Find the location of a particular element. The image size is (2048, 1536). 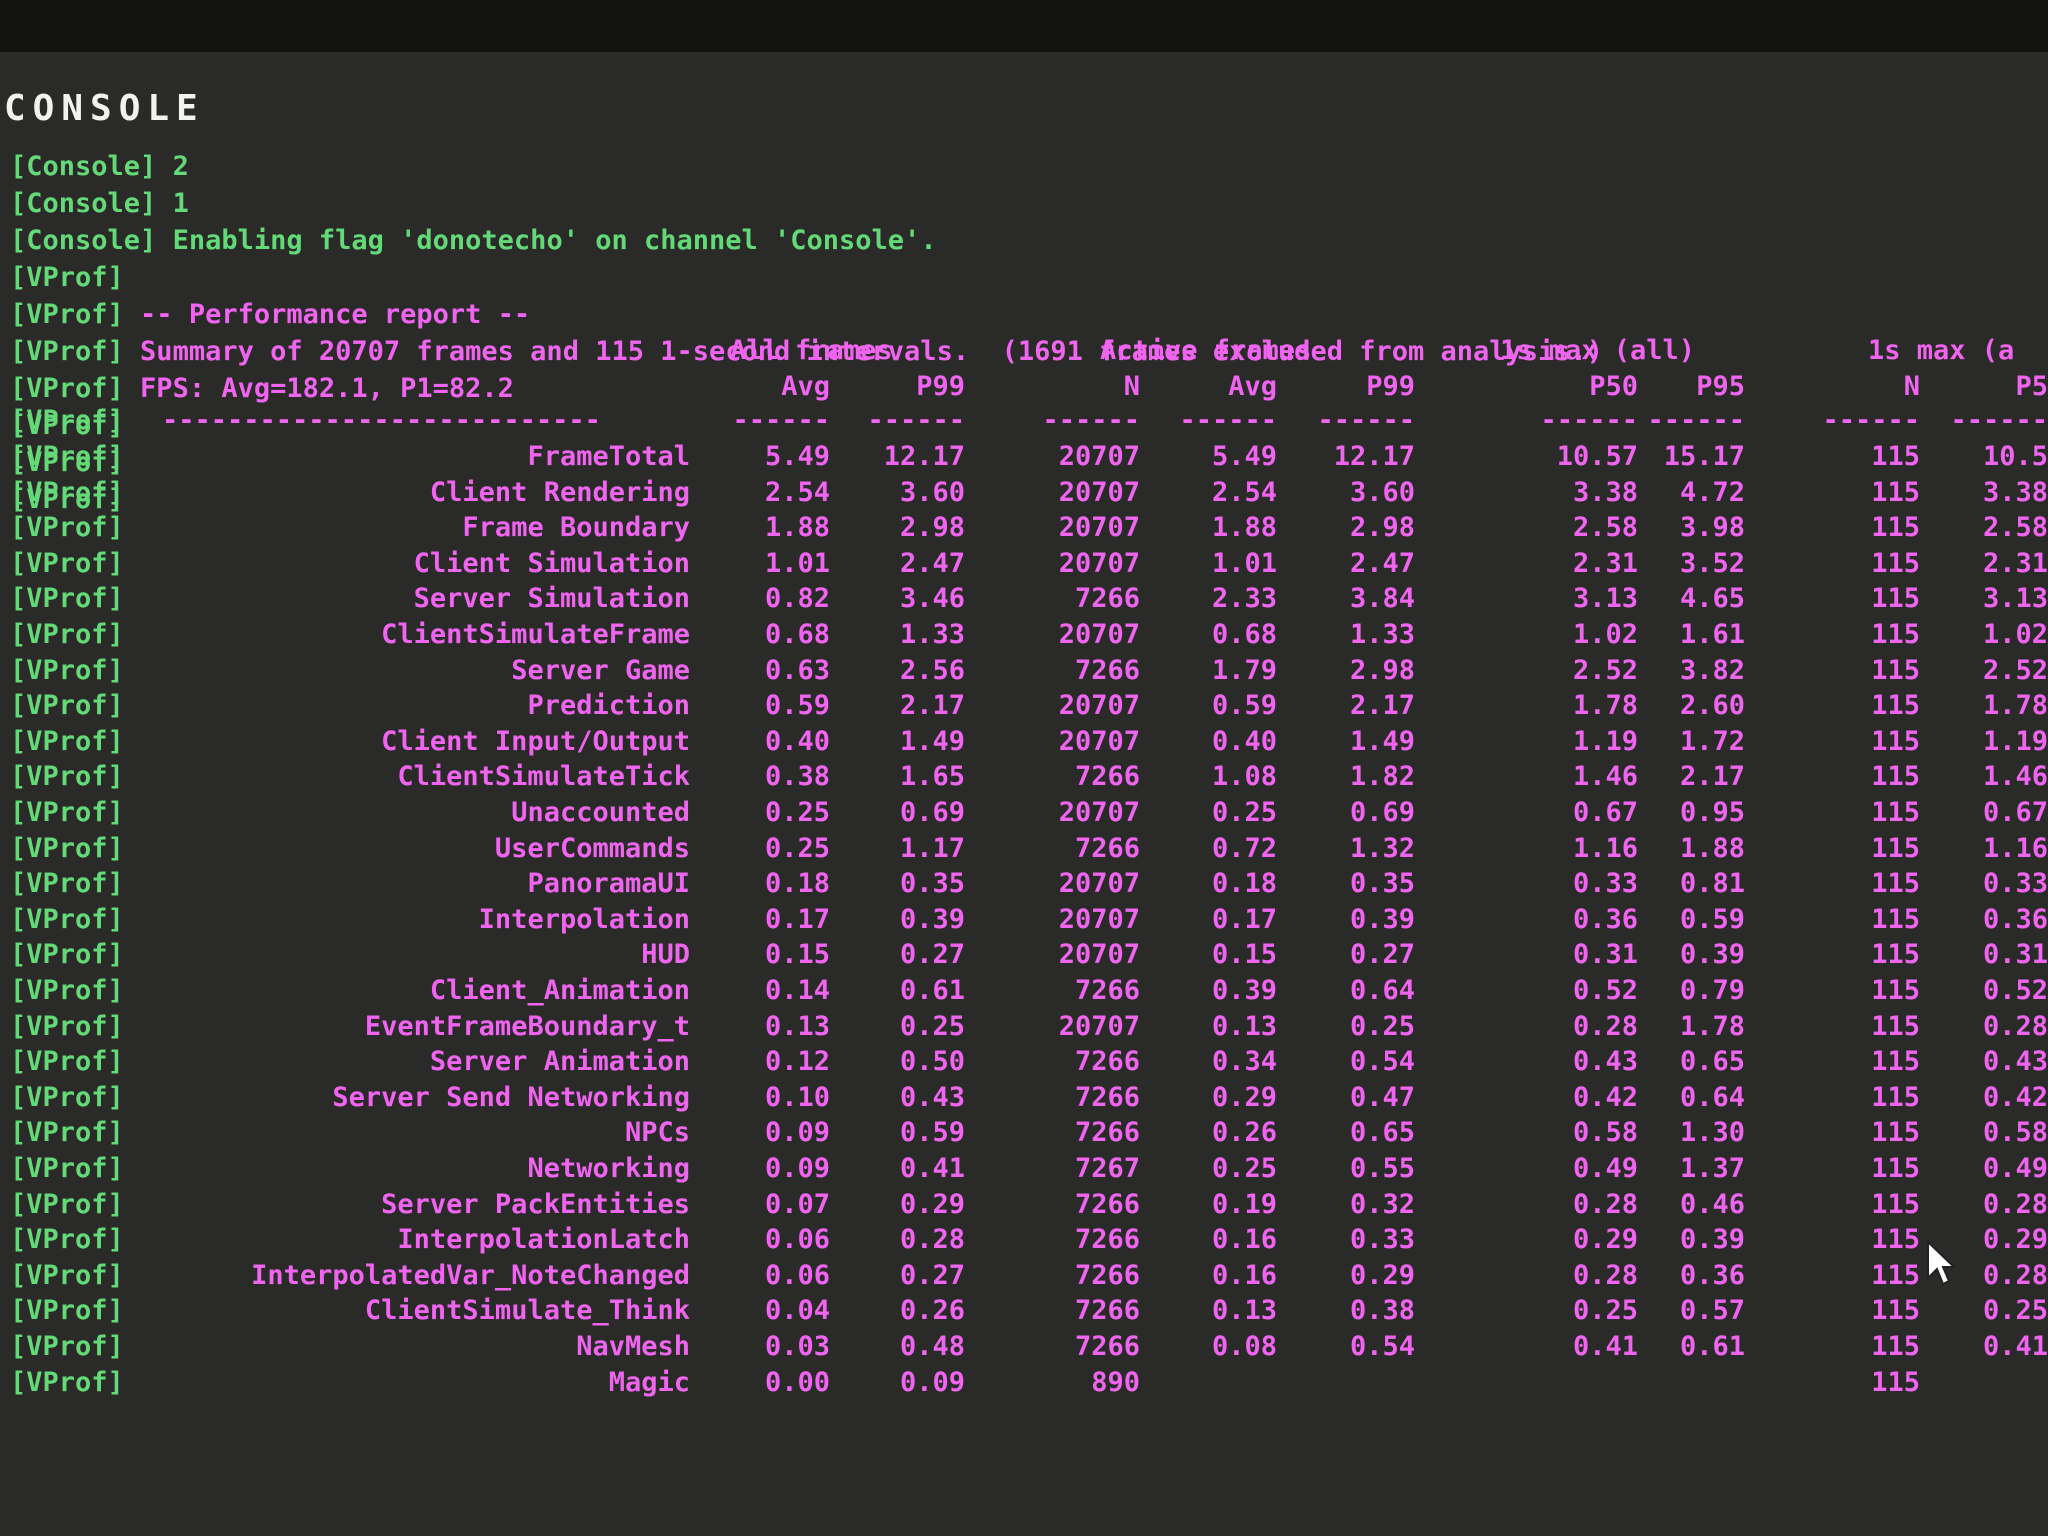

console-line: [VProf] is located at coordinates (1029, 277).